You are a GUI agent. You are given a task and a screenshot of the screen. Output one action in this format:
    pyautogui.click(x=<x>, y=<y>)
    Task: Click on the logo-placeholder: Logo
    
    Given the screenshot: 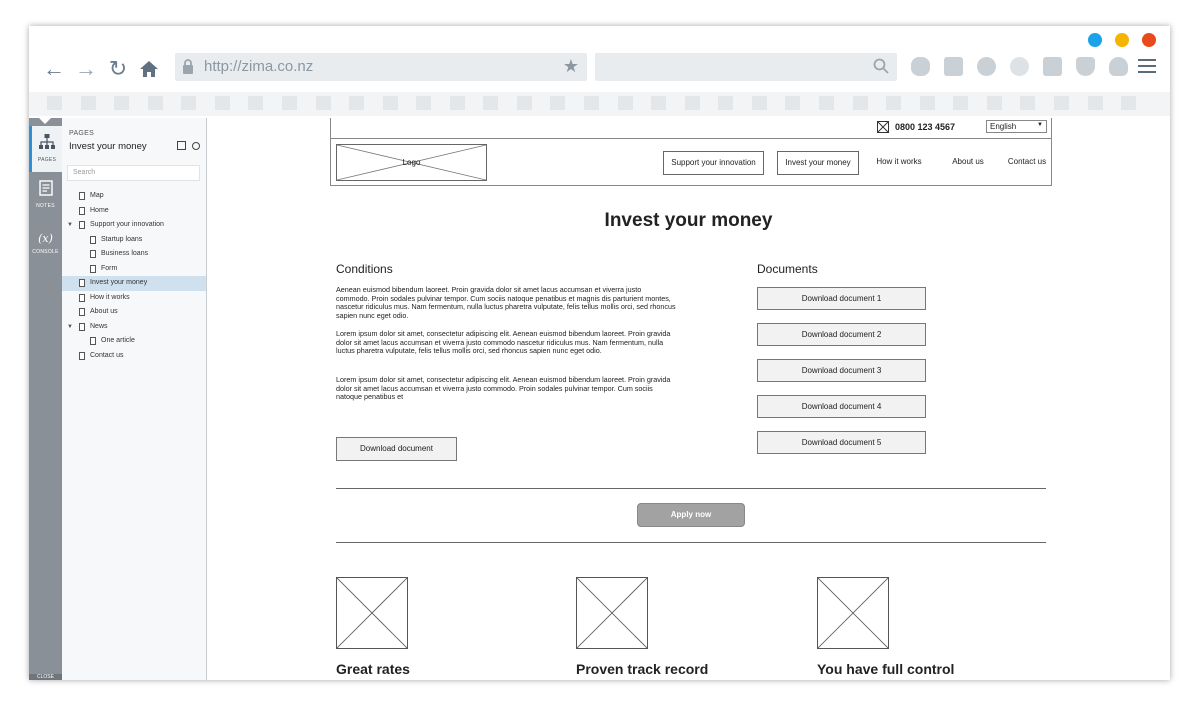 What is the action you would take?
    pyautogui.click(x=411, y=162)
    